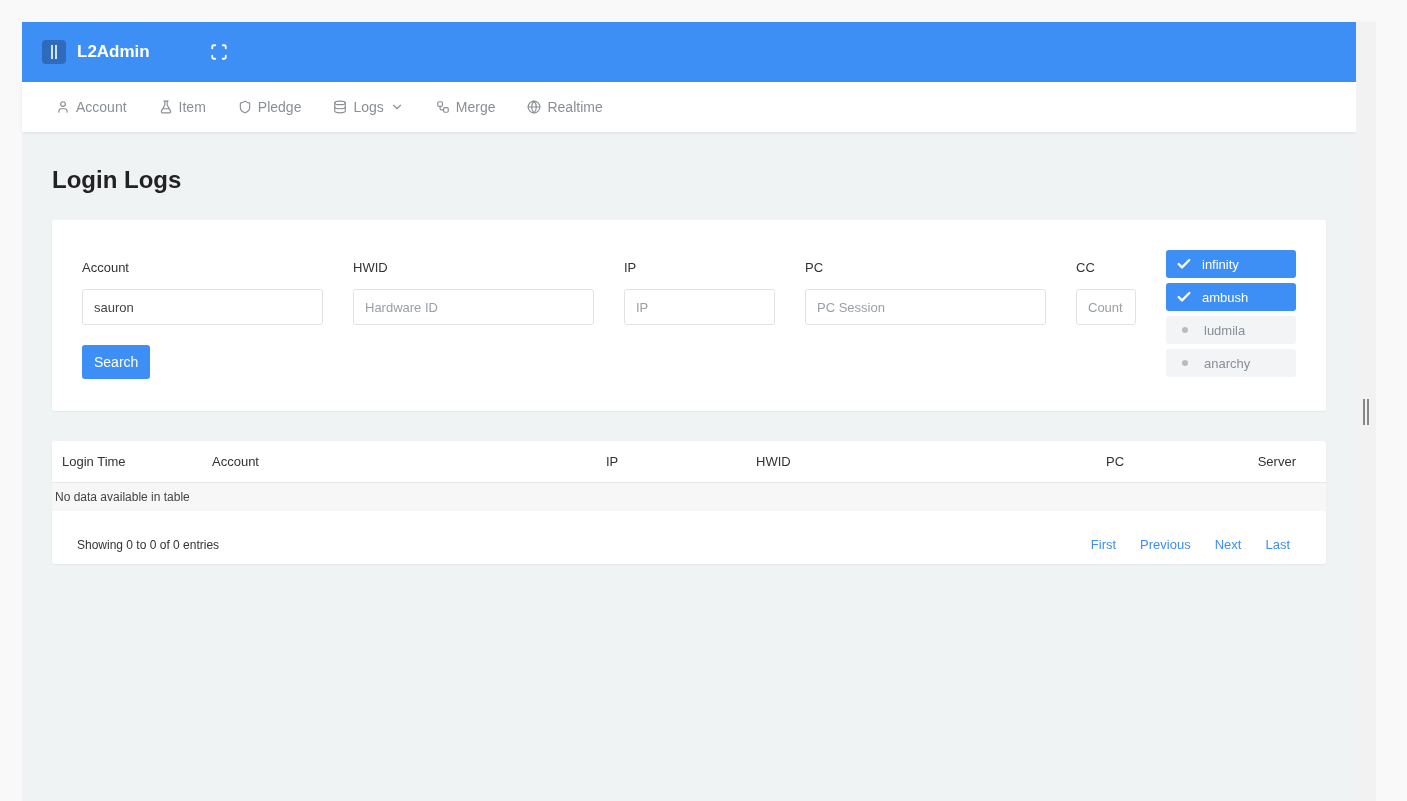  What do you see at coordinates (1231, 297) in the screenshot?
I see `server-toggle: ambush` at bounding box center [1231, 297].